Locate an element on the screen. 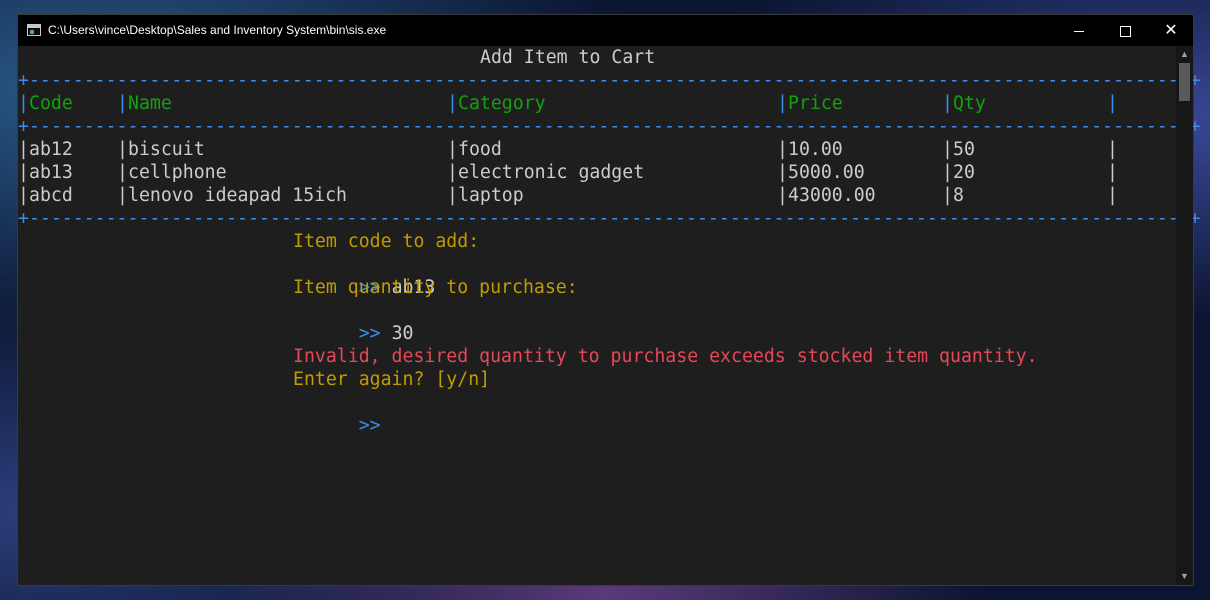 This screenshot has width=1210, height=600. column-header-qty: Qty is located at coordinates (969, 103).